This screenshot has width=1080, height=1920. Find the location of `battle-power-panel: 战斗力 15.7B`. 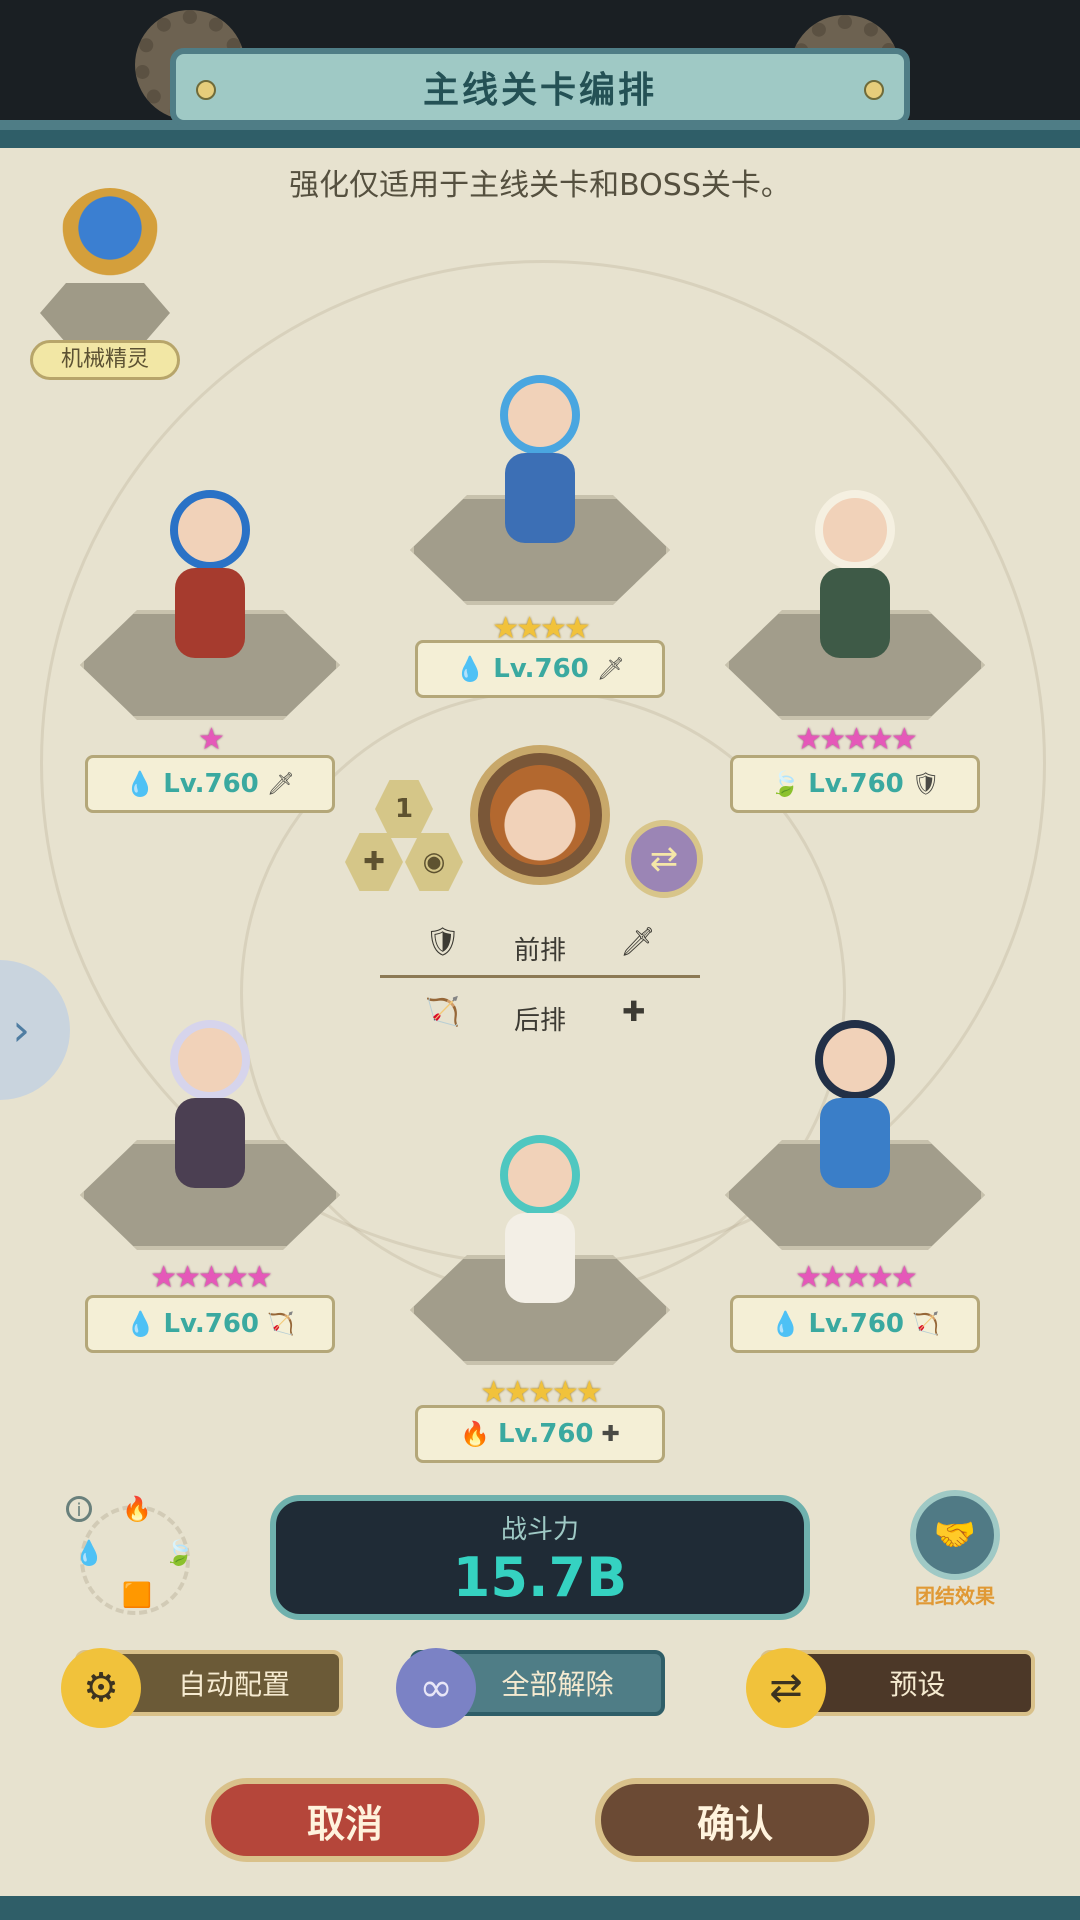

battle-power-panel: 战斗力 15.7B is located at coordinates (540, 1557).